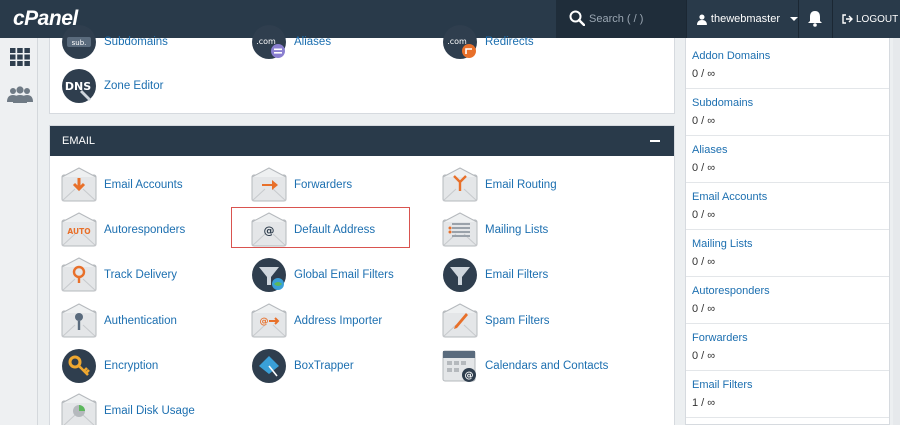 The image size is (900, 425). What do you see at coordinates (143, 185) in the screenshot?
I see `email-accounts-label: Email Accounts` at bounding box center [143, 185].